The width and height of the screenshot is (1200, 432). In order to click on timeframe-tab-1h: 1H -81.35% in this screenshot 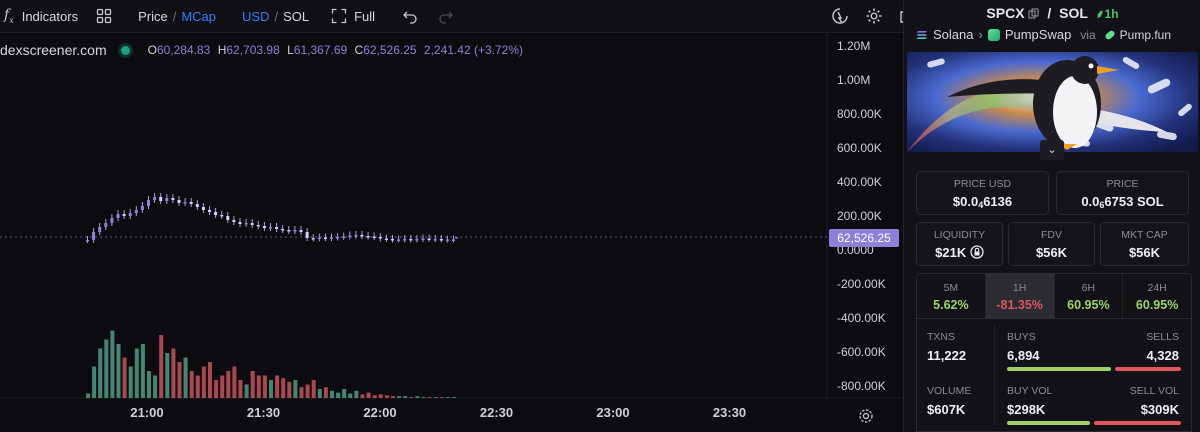, I will do `click(1020, 296)`.